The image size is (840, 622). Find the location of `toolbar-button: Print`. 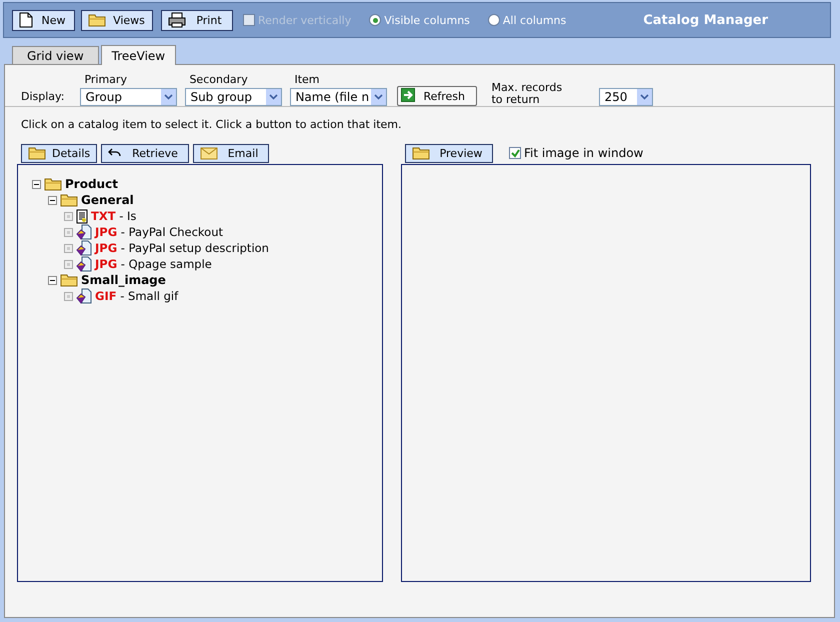

toolbar-button: Print is located at coordinates (197, 20).